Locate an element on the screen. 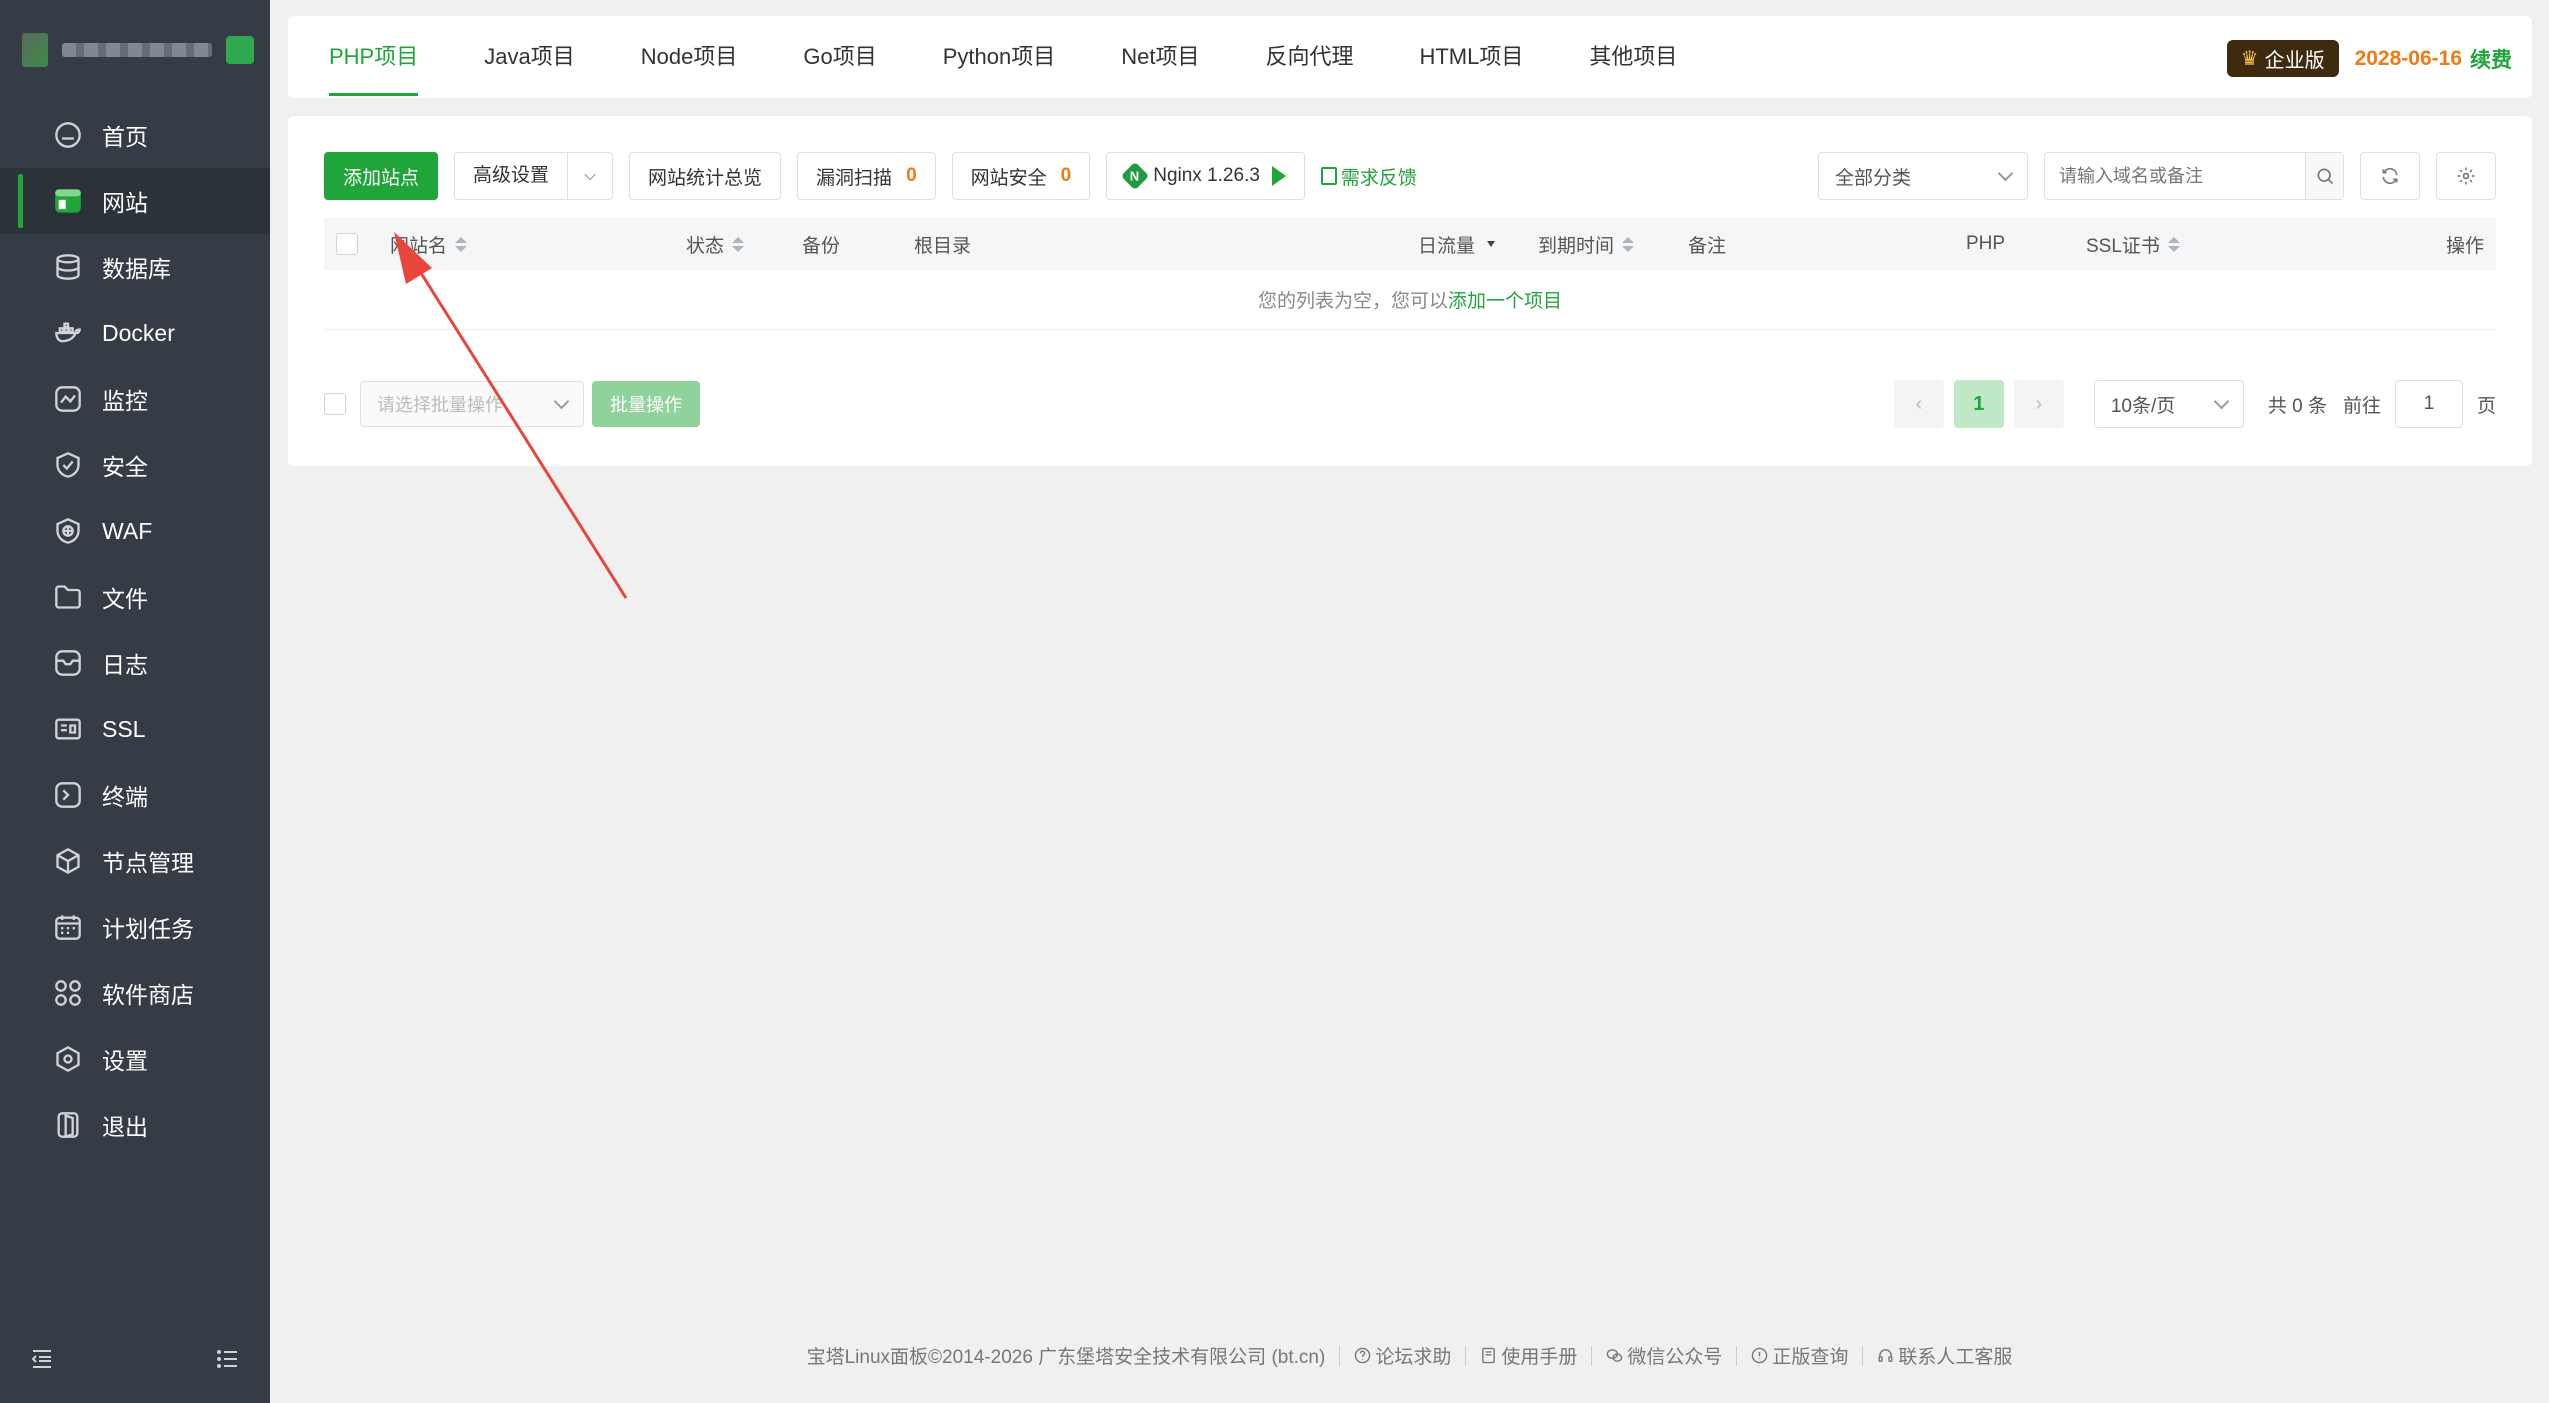 This screenshot has width=2549, height=1403. sidebar-item-terminal: 终端 is located at coordinates (135, 795).